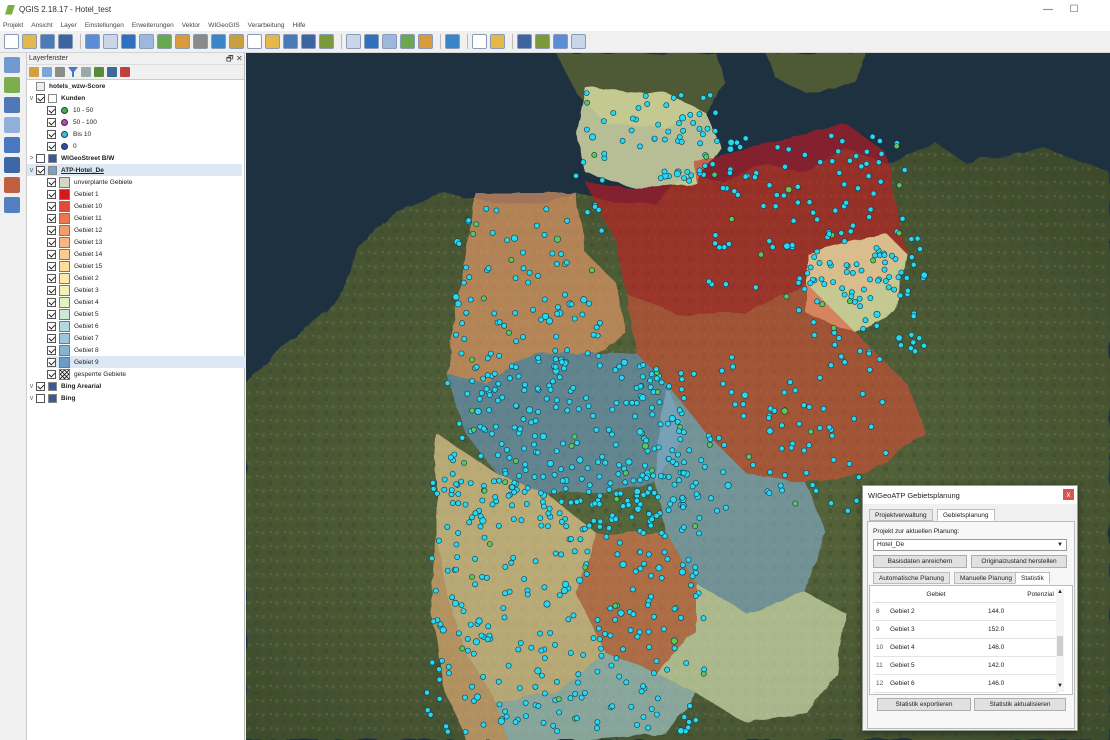  Describe the element at coordinates (154, 146) in the screenshot. I see `layer-tree-row: 0` at that location.